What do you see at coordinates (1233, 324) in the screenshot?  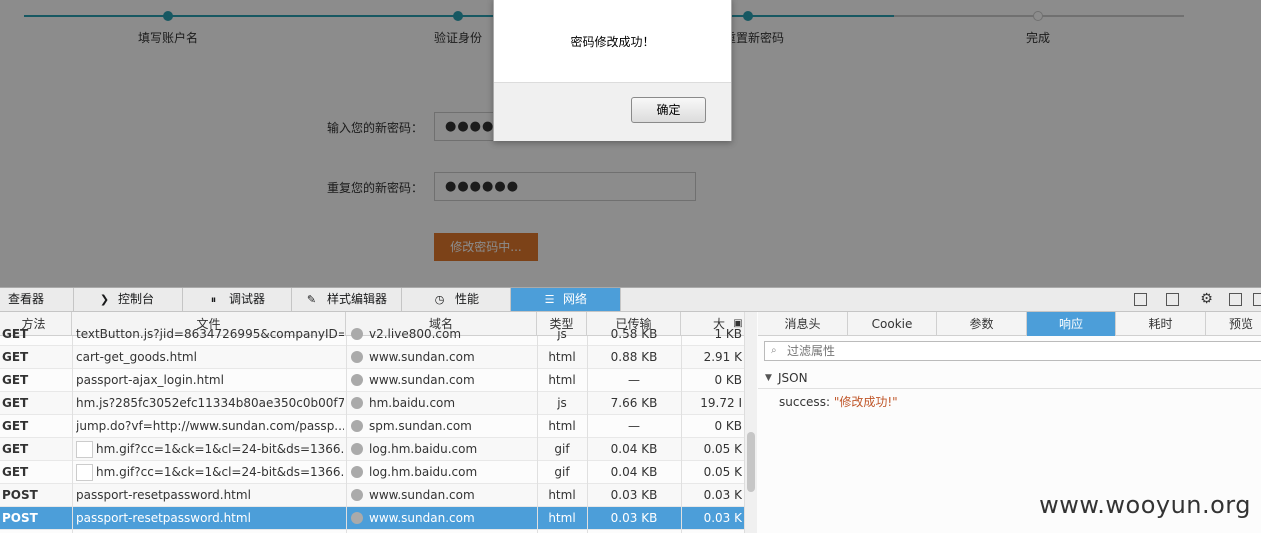 I see `tab-preview: 预览` at bounding box center [1233, 324].